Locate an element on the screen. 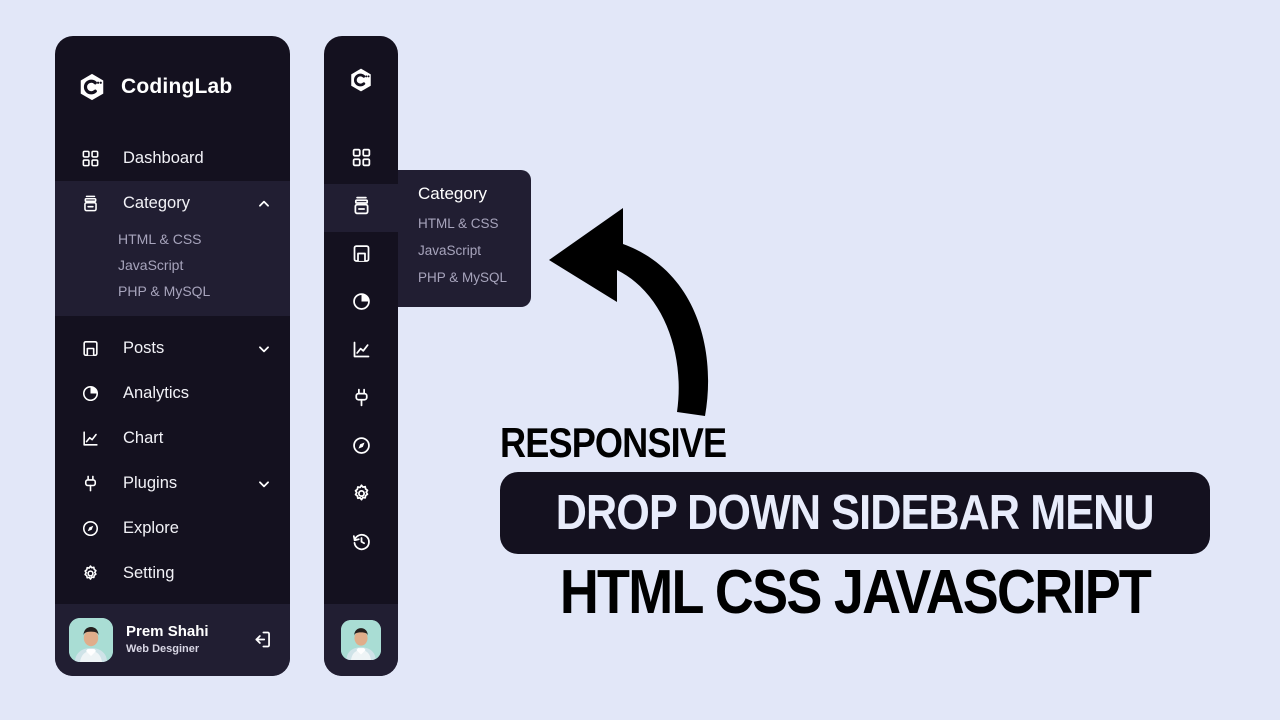  submenu-item-html-css: HTML & CSS is located at coordinates (172, 239).